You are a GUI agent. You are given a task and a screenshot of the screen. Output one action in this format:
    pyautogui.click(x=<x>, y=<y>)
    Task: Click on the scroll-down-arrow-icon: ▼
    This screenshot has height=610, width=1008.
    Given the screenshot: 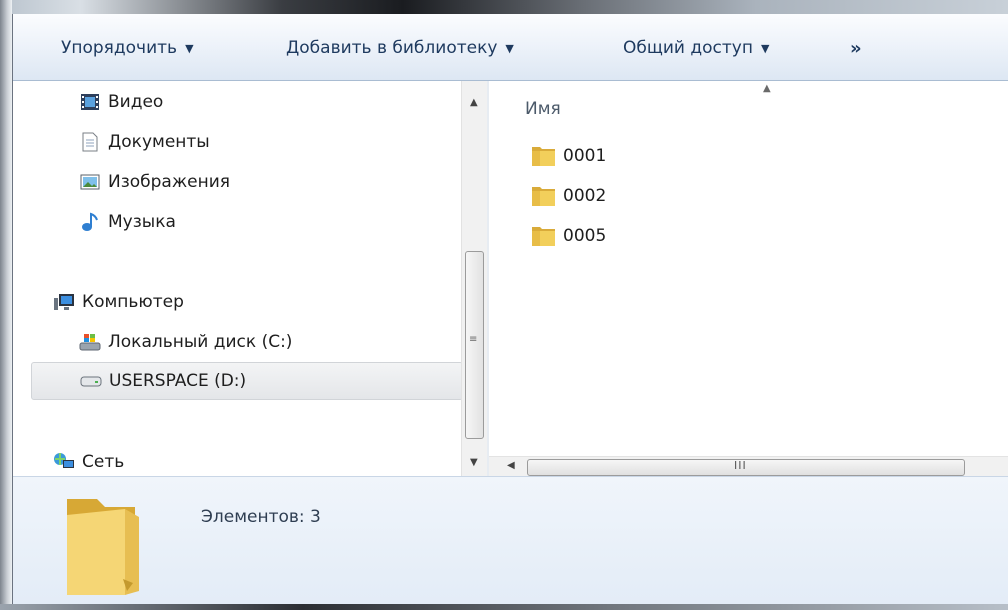 What is the action you would take?
    pyautogui.click(x=474, y=462)
    